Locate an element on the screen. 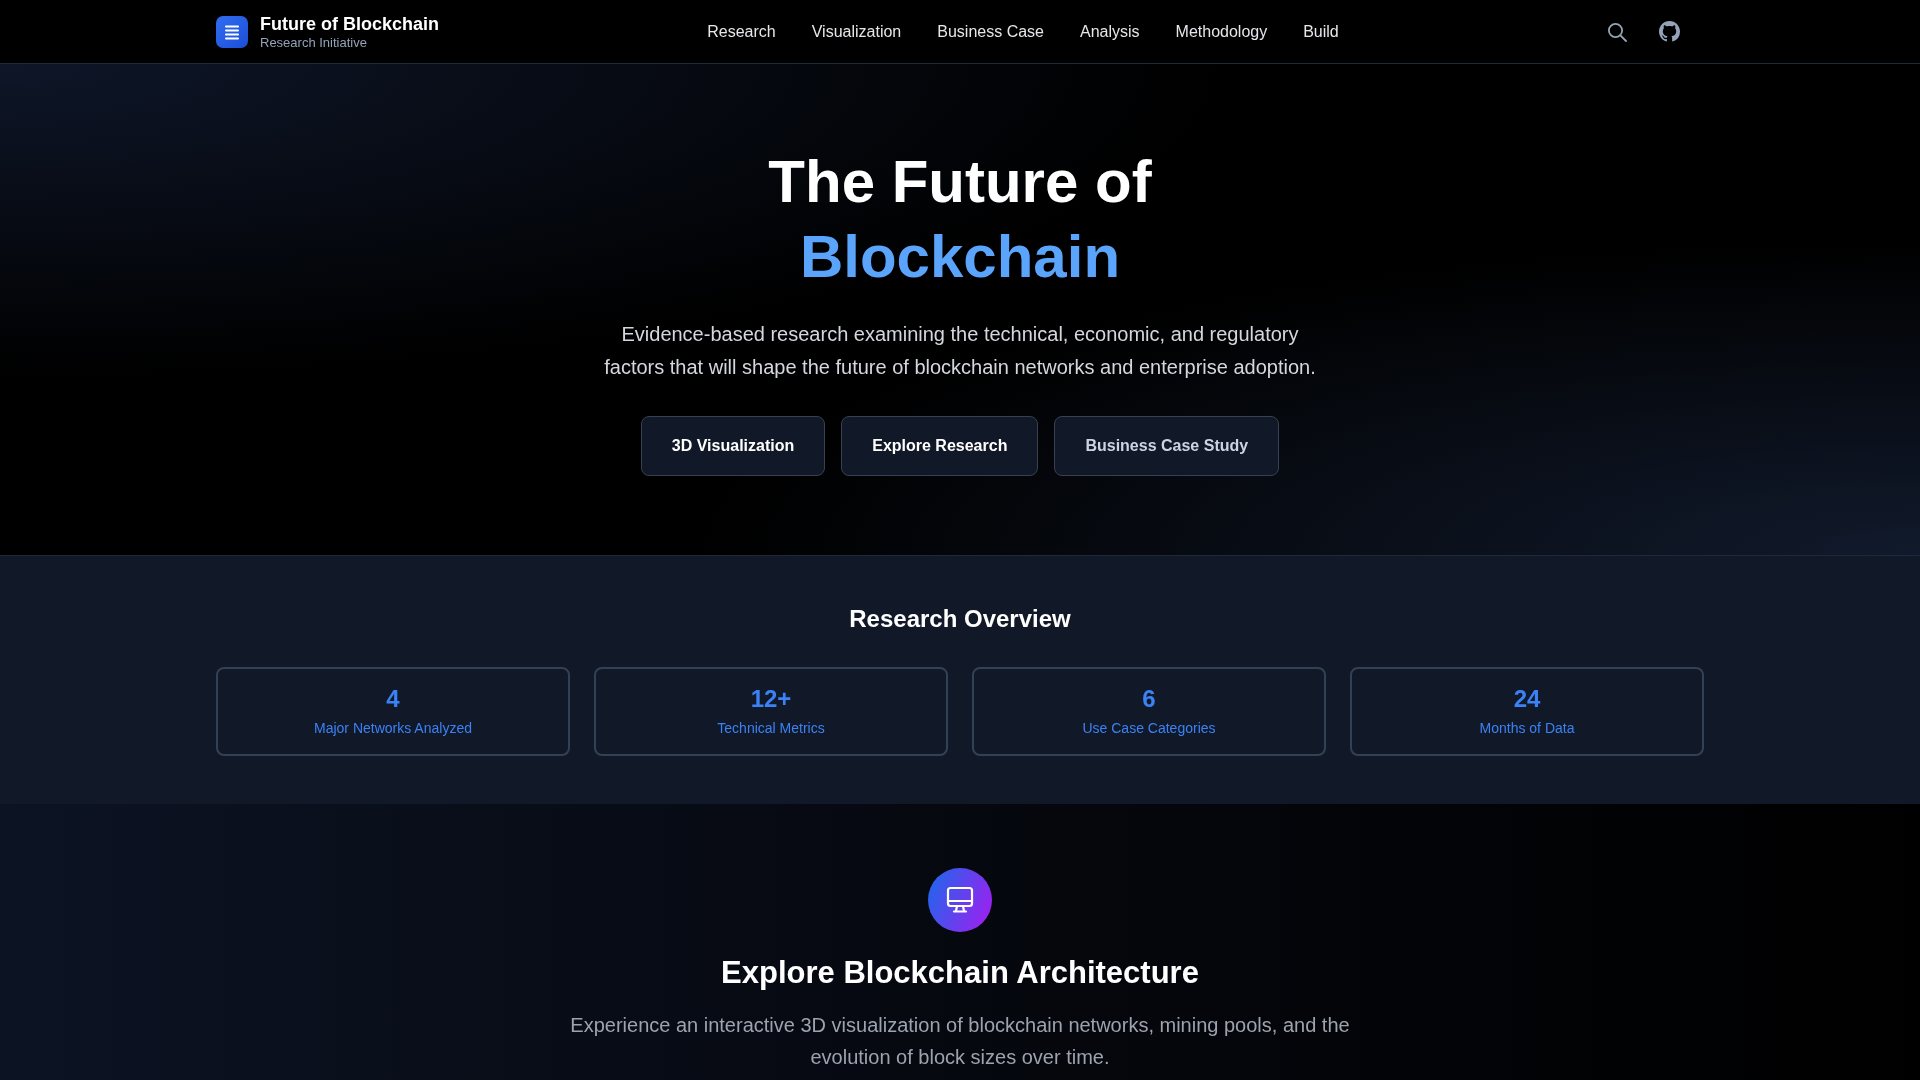 The height and width of the screenshot is (1080, 1920). hero-title-highlight: Blockchain is located at coordinates (960, 257).